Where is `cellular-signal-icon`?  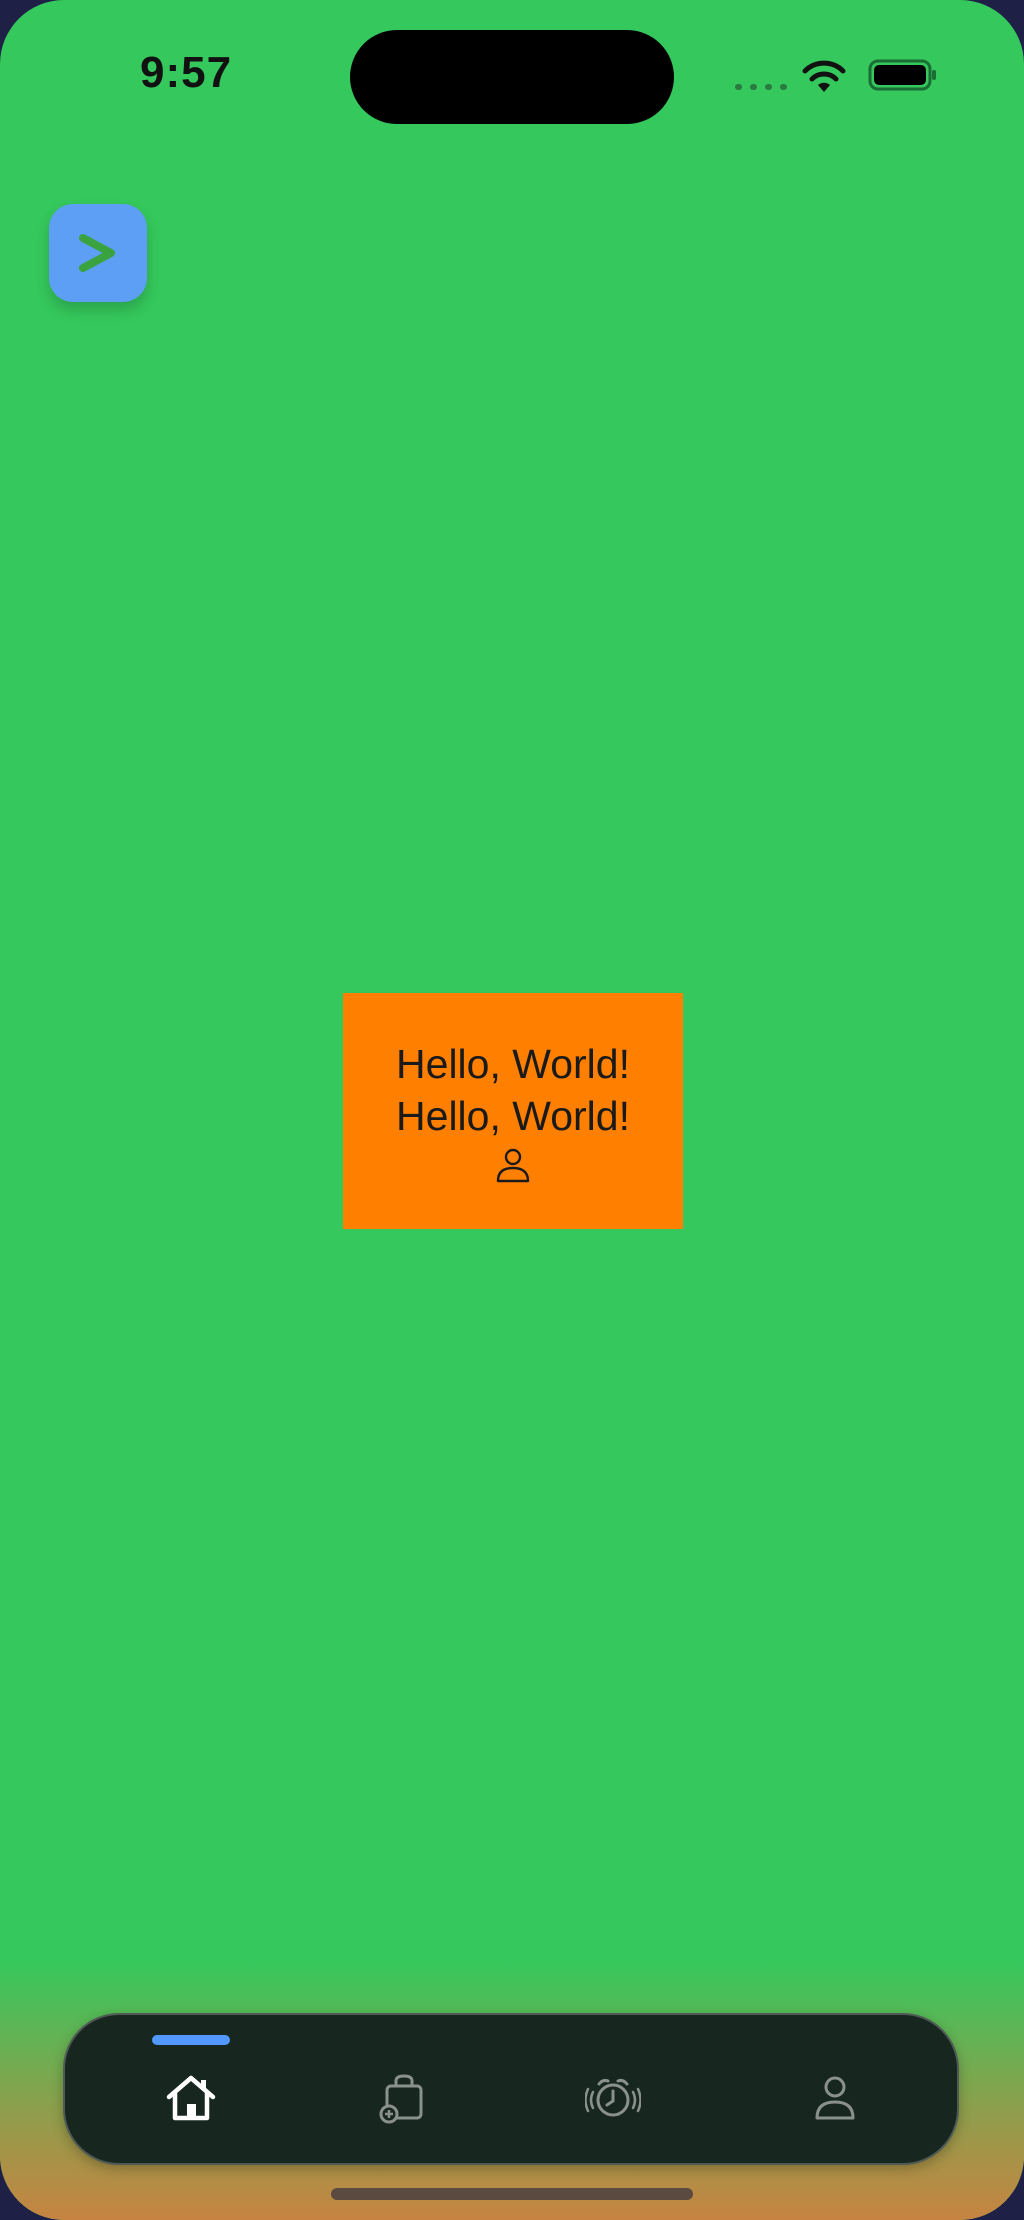 cellular-signal-icon is located at coordinates (761, 87).